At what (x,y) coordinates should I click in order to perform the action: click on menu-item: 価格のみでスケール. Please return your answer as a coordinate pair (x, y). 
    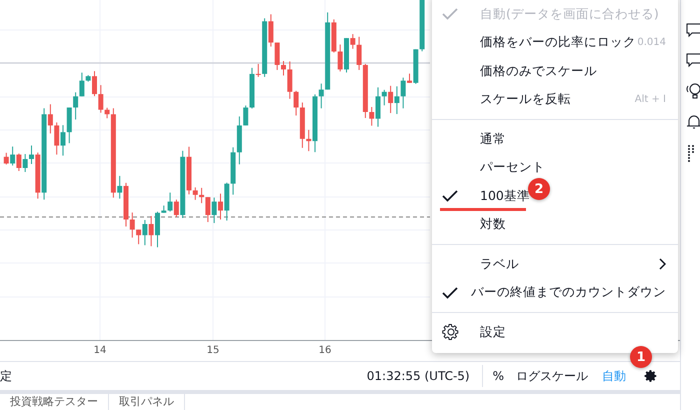
    Looking at the image, I should click on (555, 71).